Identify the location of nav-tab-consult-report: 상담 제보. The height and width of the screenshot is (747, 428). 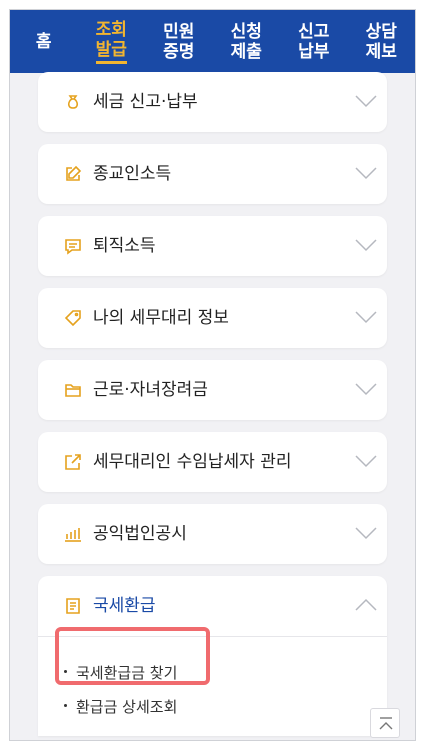
(382, 41).